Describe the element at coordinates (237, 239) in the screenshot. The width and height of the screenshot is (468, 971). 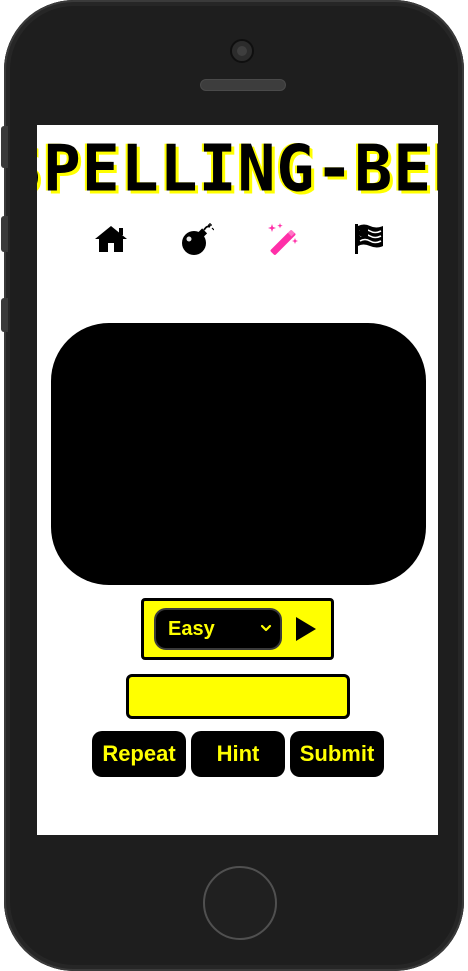
I see `nav-bar` at that location.